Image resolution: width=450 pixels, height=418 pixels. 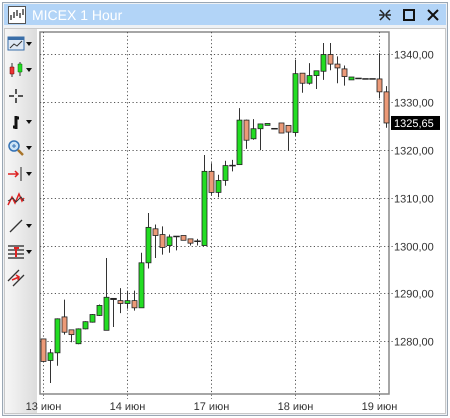 What do you see at coordinates (414, 104) in the screenshot?
I see `axis-label: 1330,00` at bounding box center [414, 104].